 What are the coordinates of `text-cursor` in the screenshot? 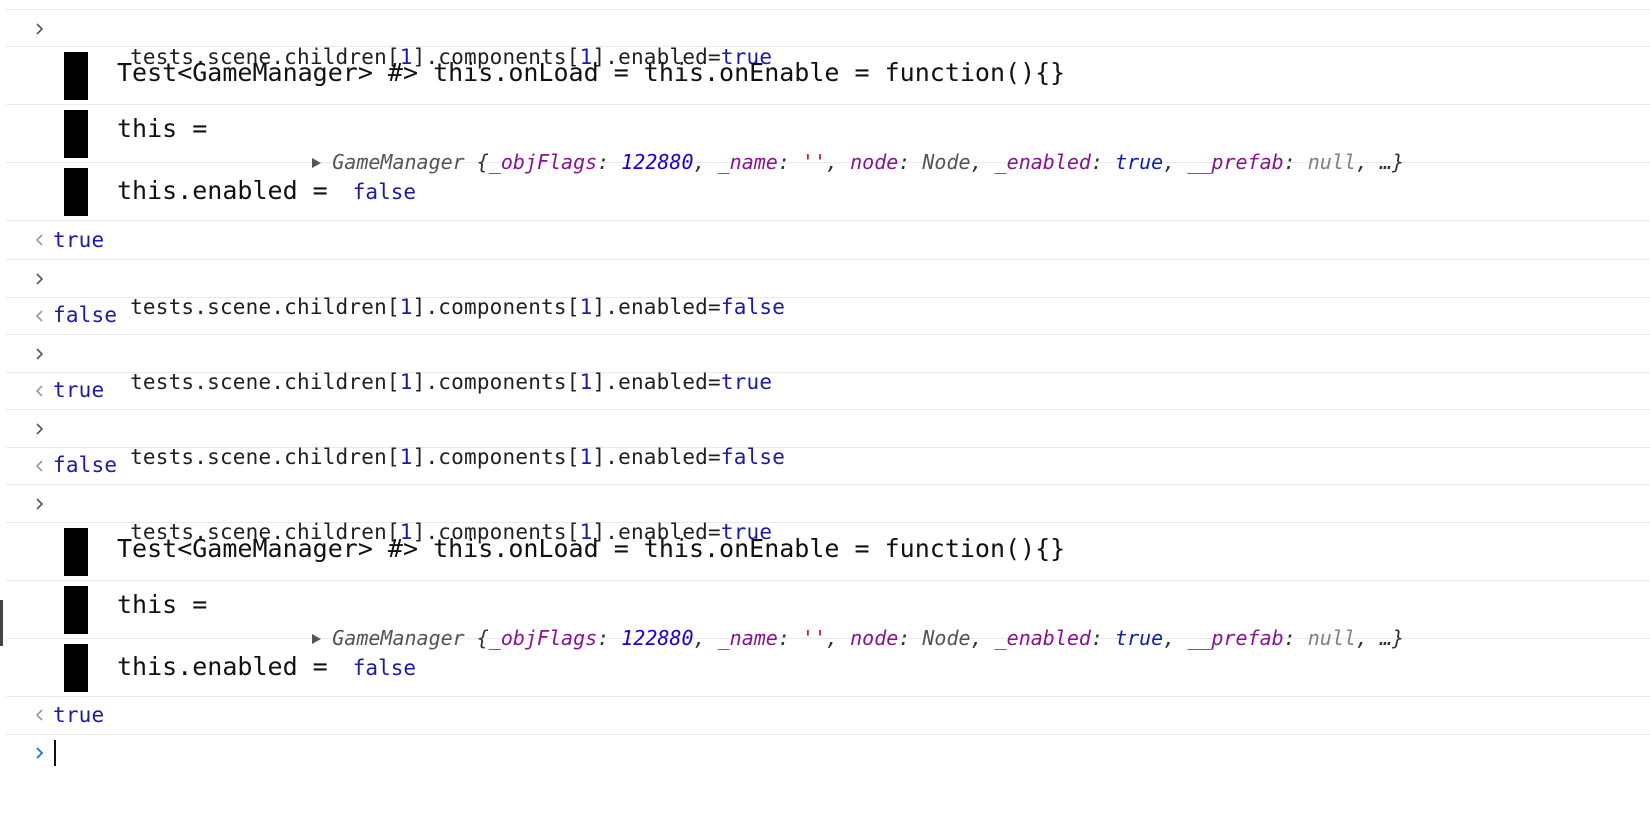 It's located at (55, 753).